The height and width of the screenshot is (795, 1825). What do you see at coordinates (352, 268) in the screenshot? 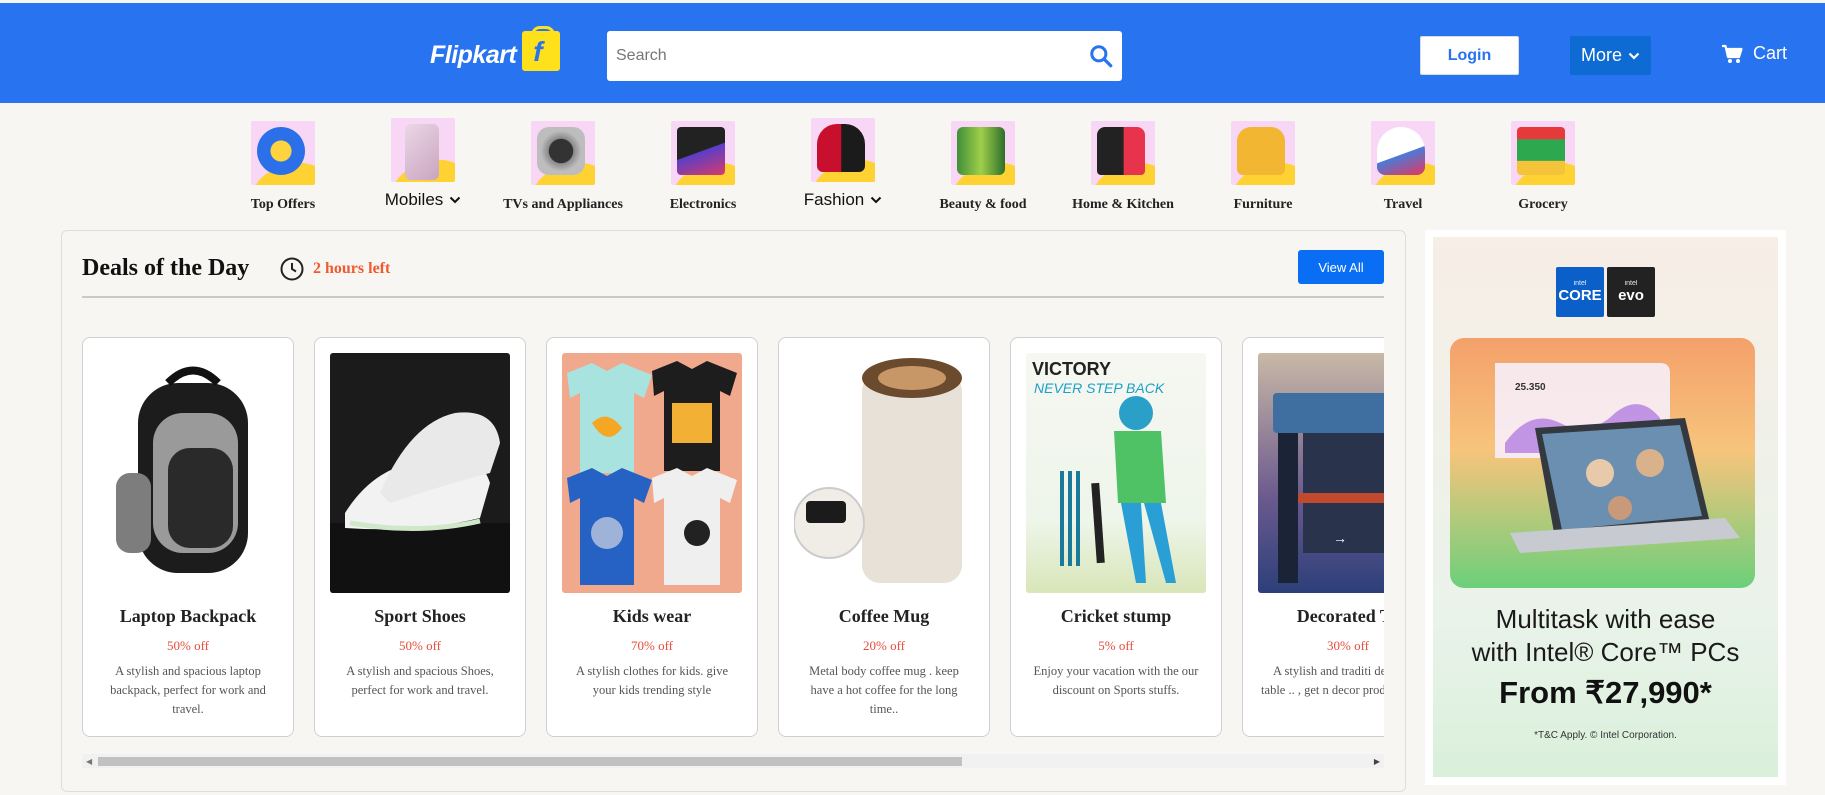
I see `time-left: 2 hours left` at bounding box center [352, 268].